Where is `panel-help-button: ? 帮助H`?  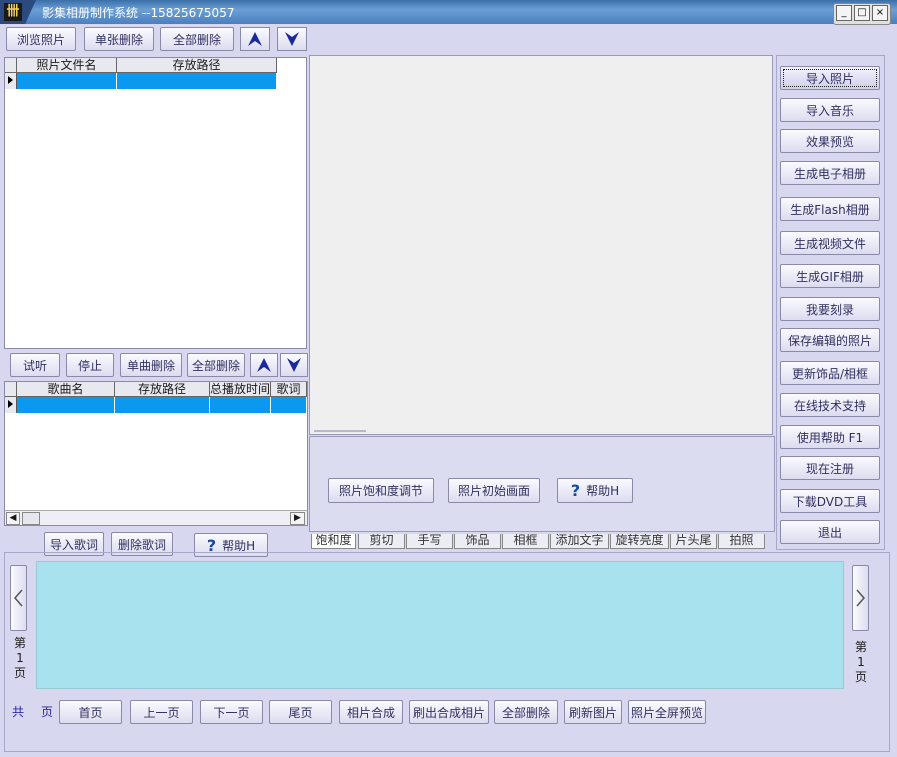 panel-help-button: ? 帮助H is located at coordinates (595, 490).